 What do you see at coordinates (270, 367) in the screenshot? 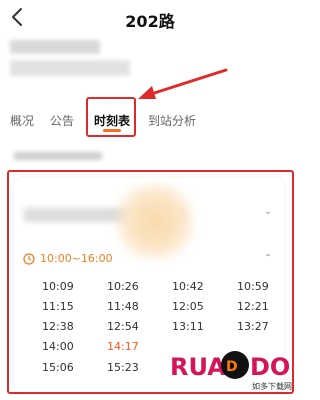
I see `svg-text: DO` at bounding box center [270, 367].